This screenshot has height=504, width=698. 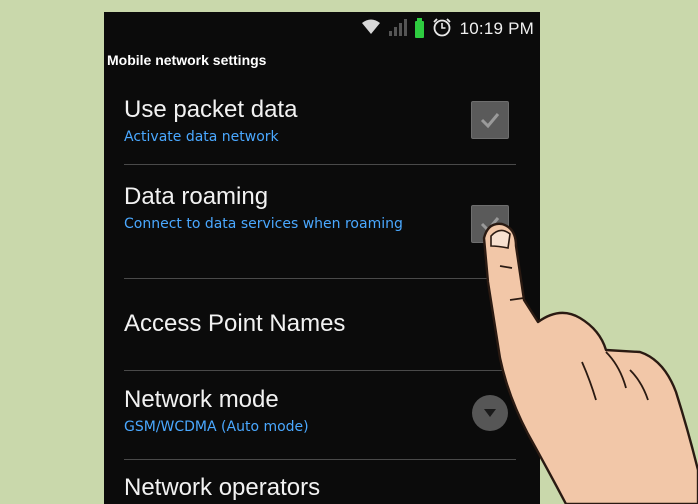 What do you see at coordinates (263, 224) in the screenshot?
I see `setting-subtitle: Connect to data services when roaming` at bounding box center [263, 224].